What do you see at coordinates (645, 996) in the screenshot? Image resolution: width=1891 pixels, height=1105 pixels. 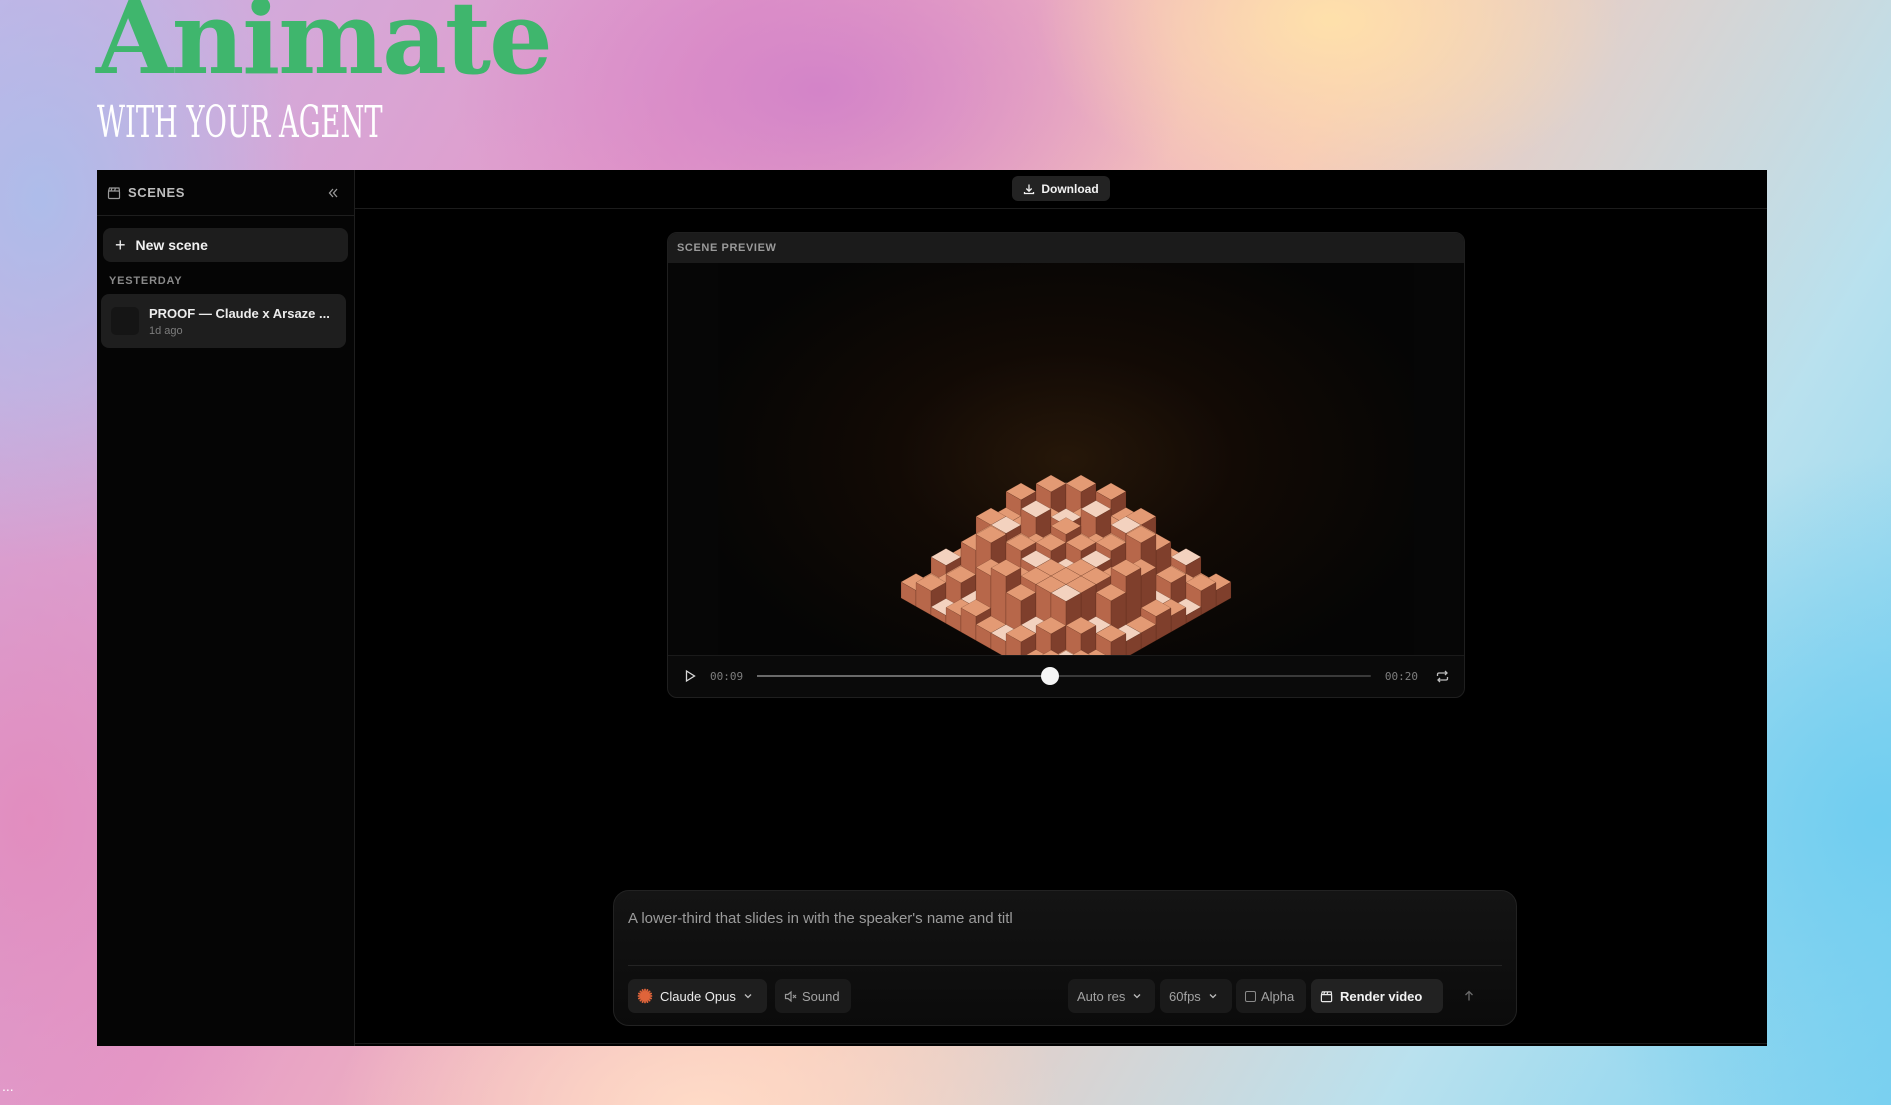 I see `claude-burst-icon` at bounding box center [645, 996].